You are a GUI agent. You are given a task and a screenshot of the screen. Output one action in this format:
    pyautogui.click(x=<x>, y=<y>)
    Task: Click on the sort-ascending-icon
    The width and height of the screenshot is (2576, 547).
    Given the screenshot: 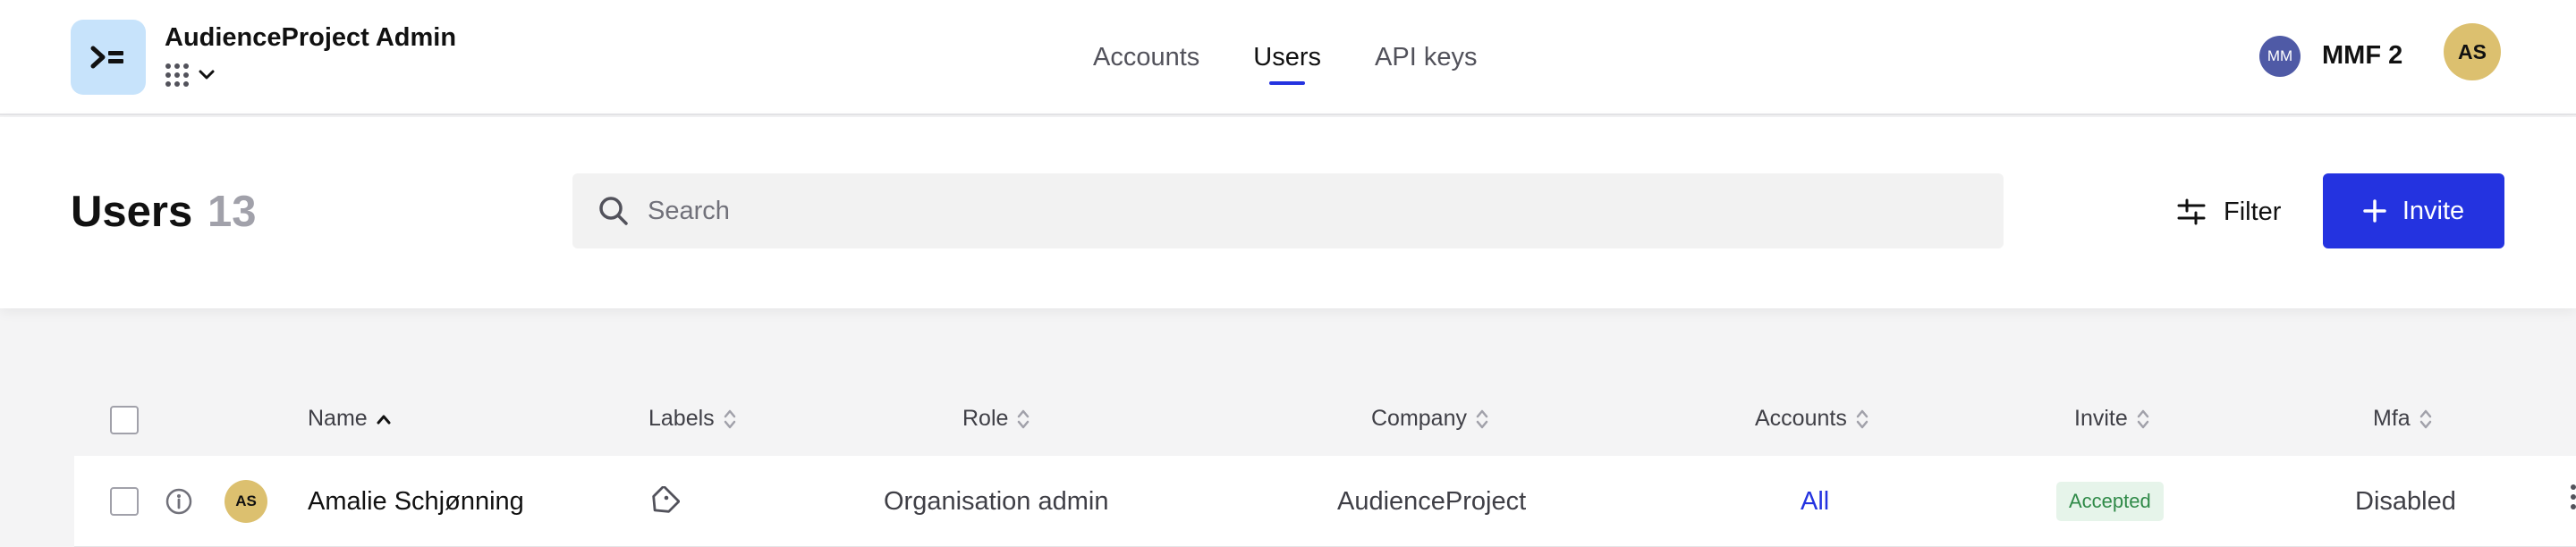 What is the action you would take?
    pyautogui.click(x=384, y=420)
    